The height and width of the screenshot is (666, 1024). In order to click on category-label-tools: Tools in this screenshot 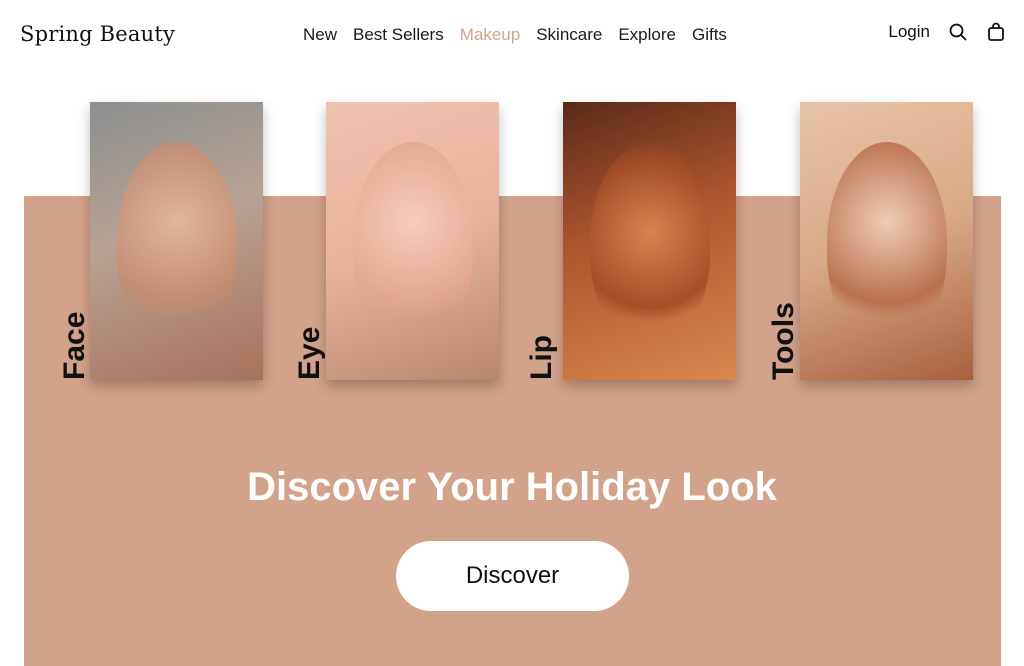, I will do `click(783, 341)`.